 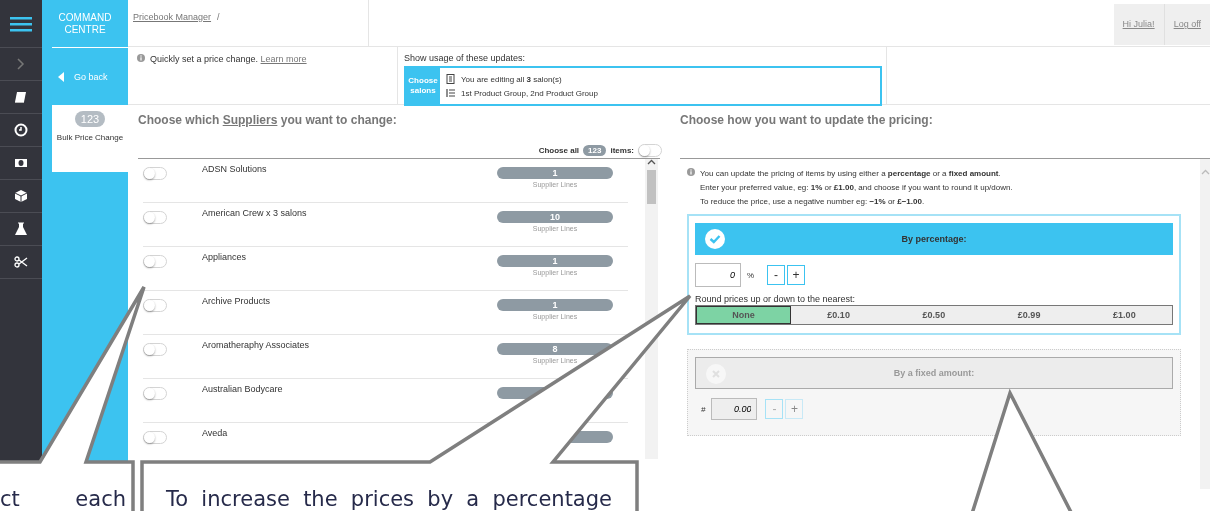 What do you see at coordinates (807, 120) in the screenshot?
I see `panel-heading: Choose how you want to update the pricing:` at bounding box center [807, 120].